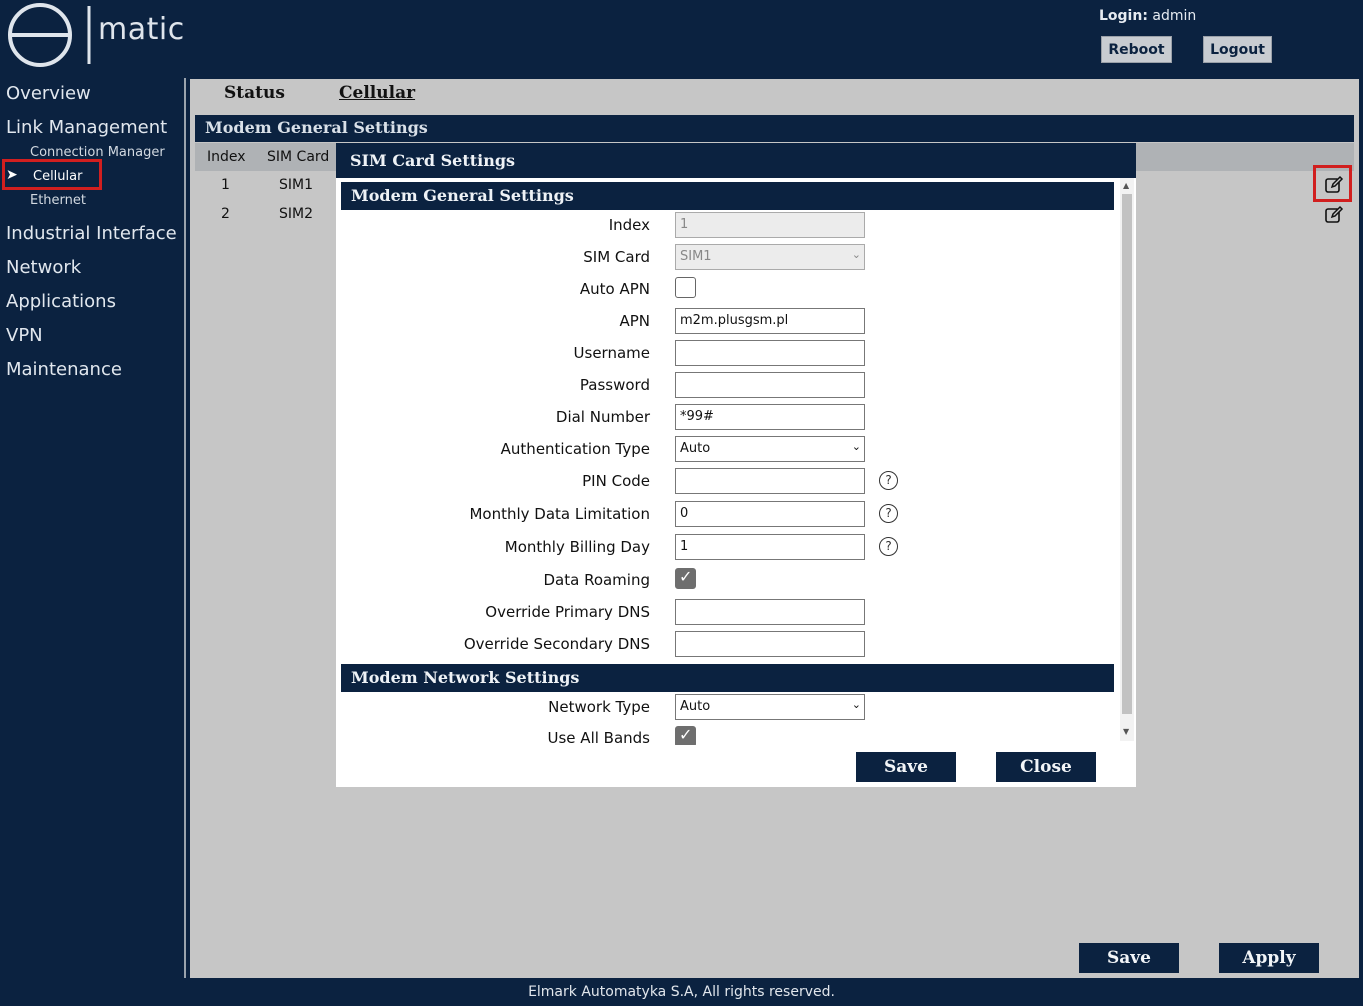  What do you see at coordinates (598, 737) in the screenshot?
I see `use-all-bands-label: Use All Bands` at bounding box center [598, 737].